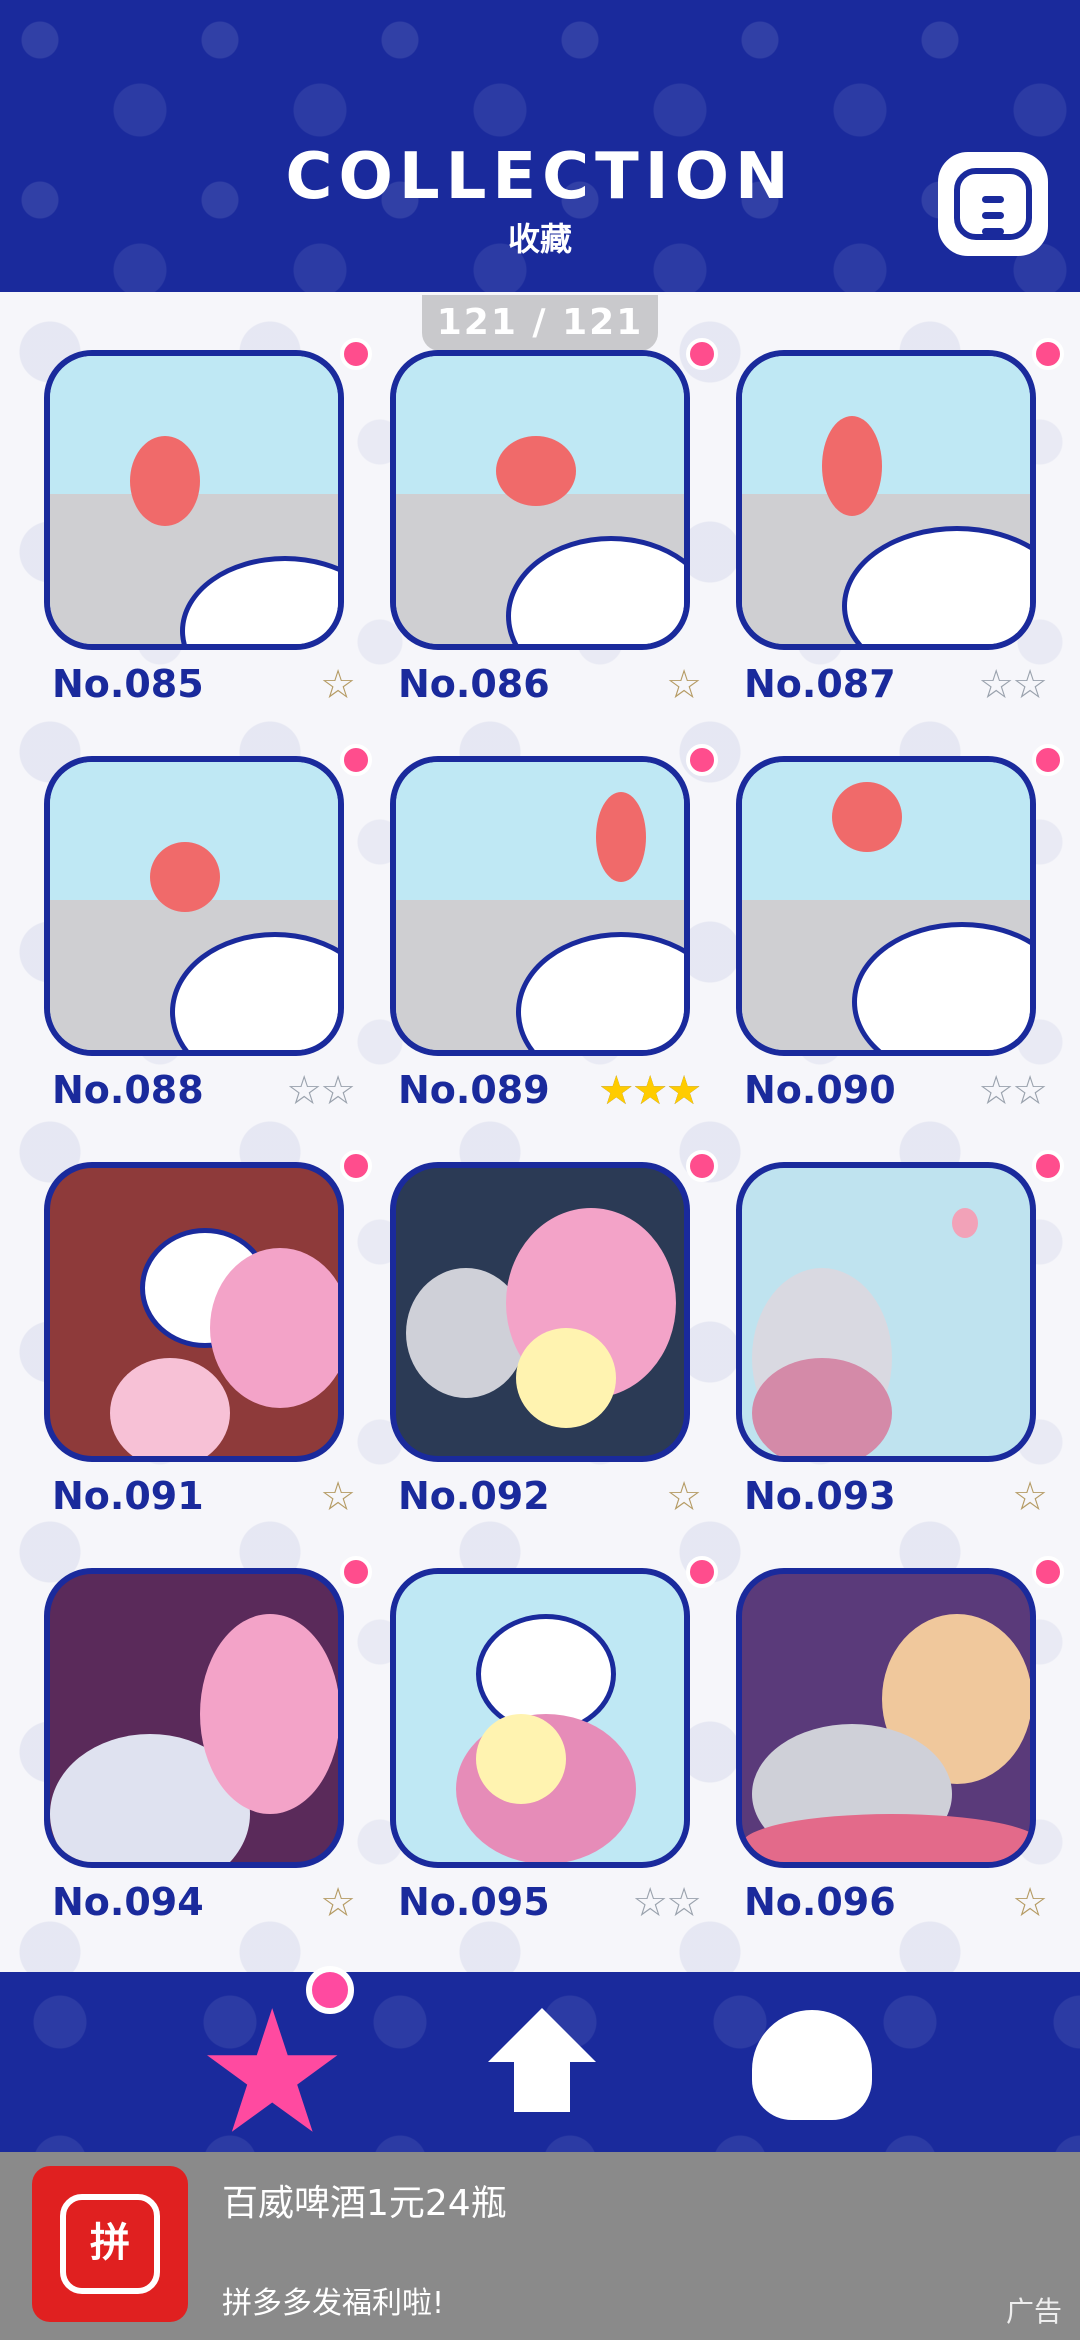 The width and height of the screenshot is (1080, 2340). I want to click on item-number: No.092, so click(474, 1496).